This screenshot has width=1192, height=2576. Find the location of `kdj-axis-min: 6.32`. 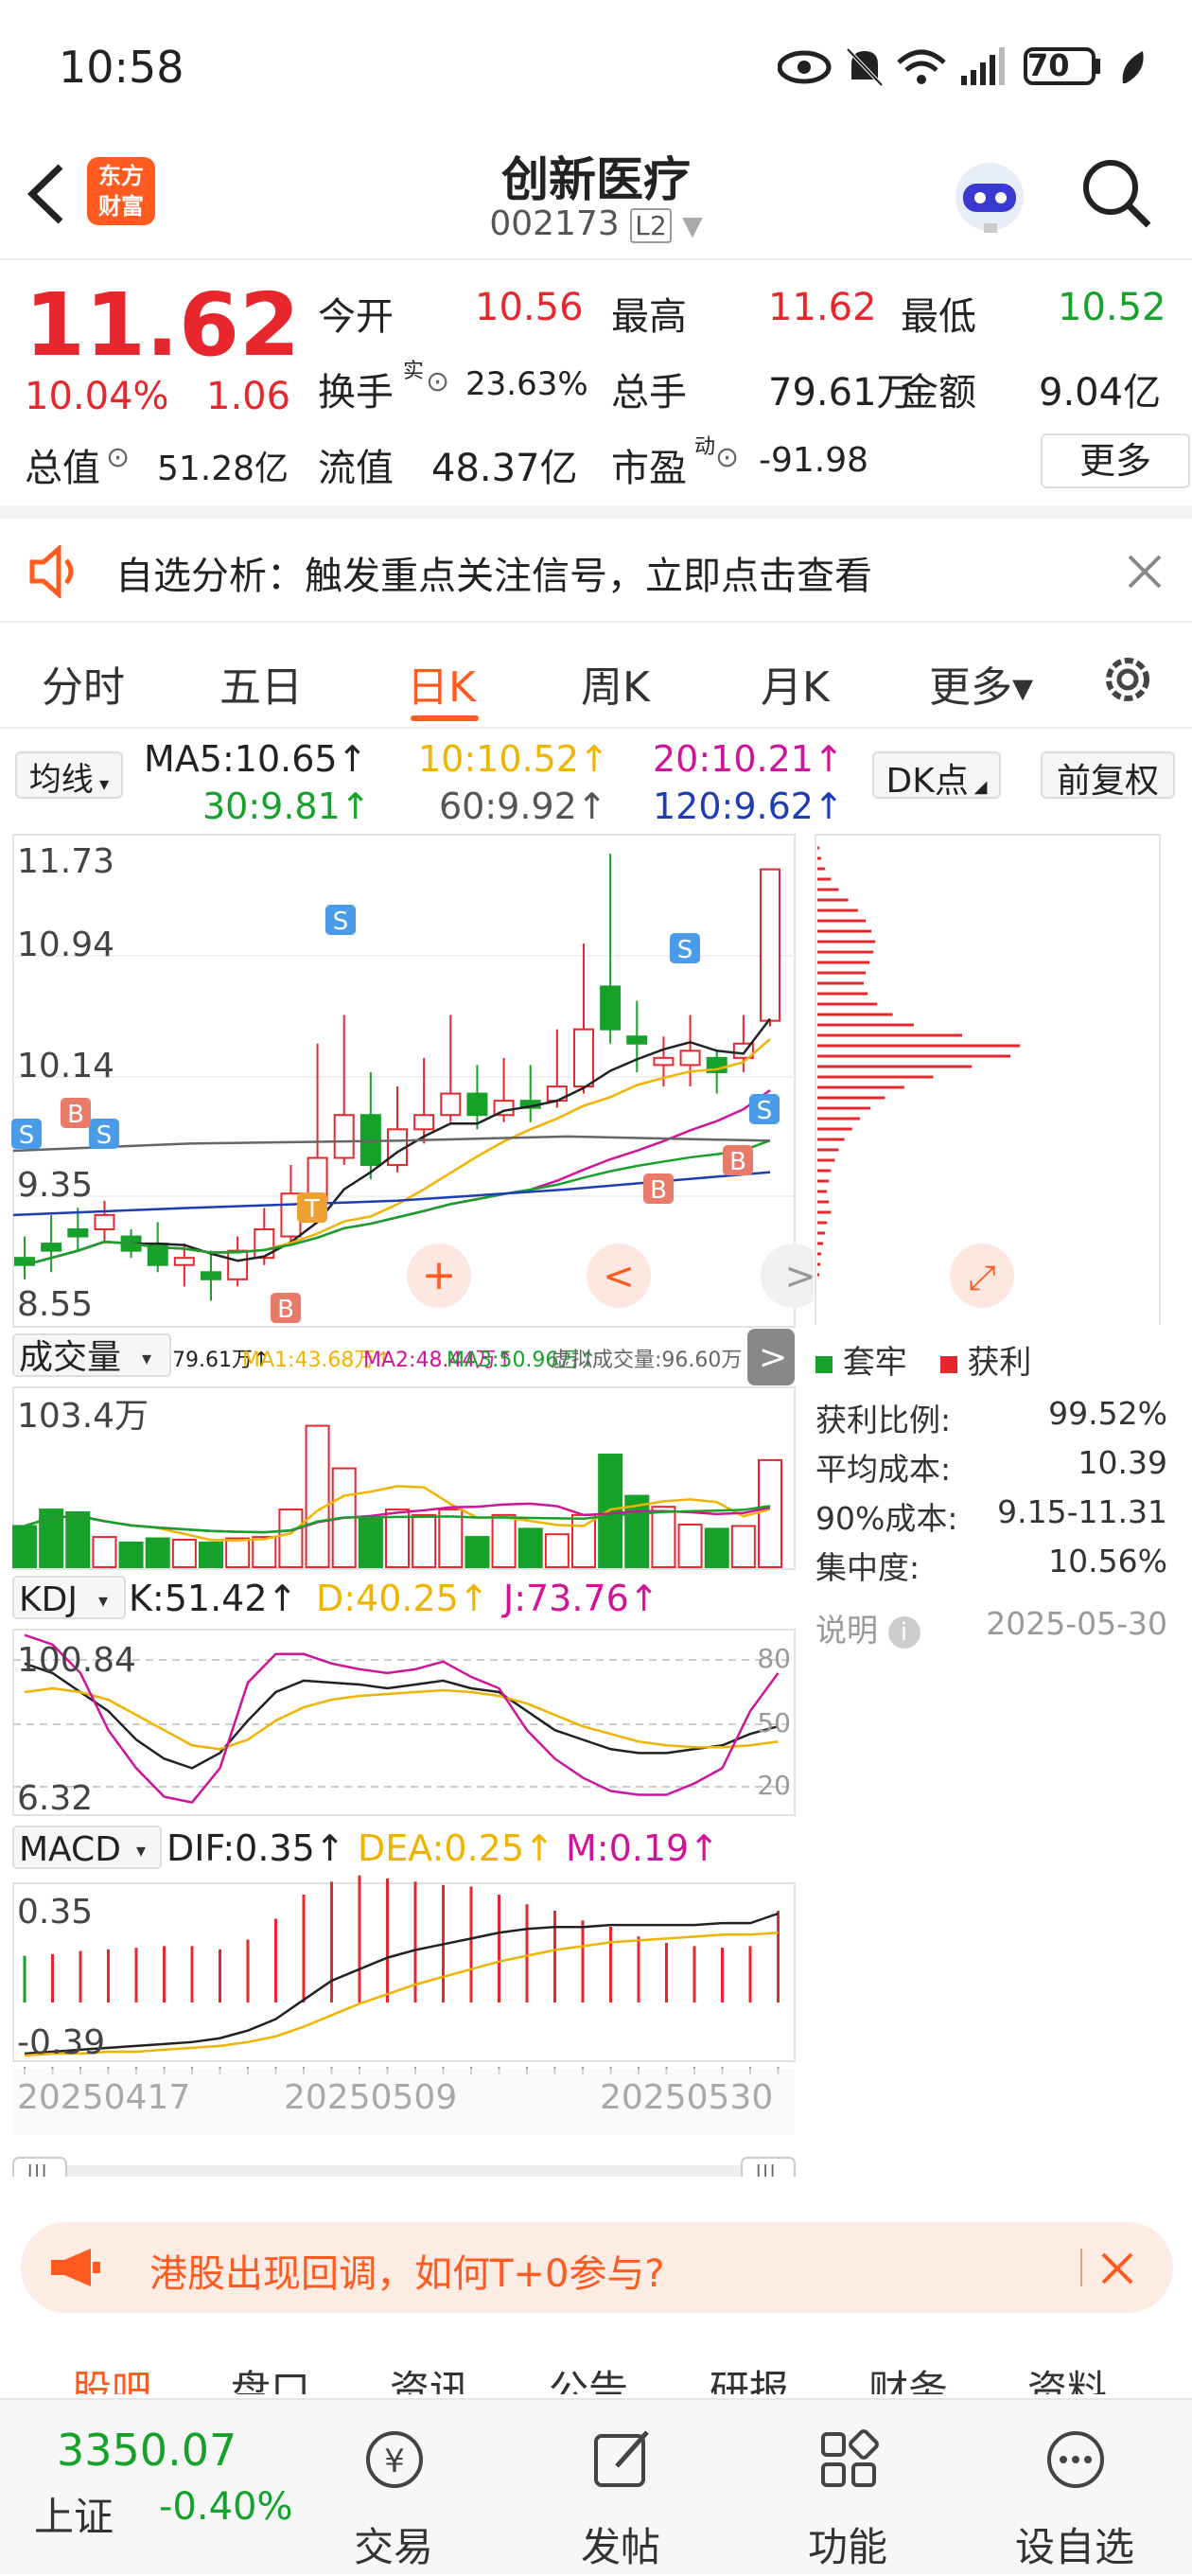

kdj-axis-min: 6.32 is located at coordinates (55, 1798).